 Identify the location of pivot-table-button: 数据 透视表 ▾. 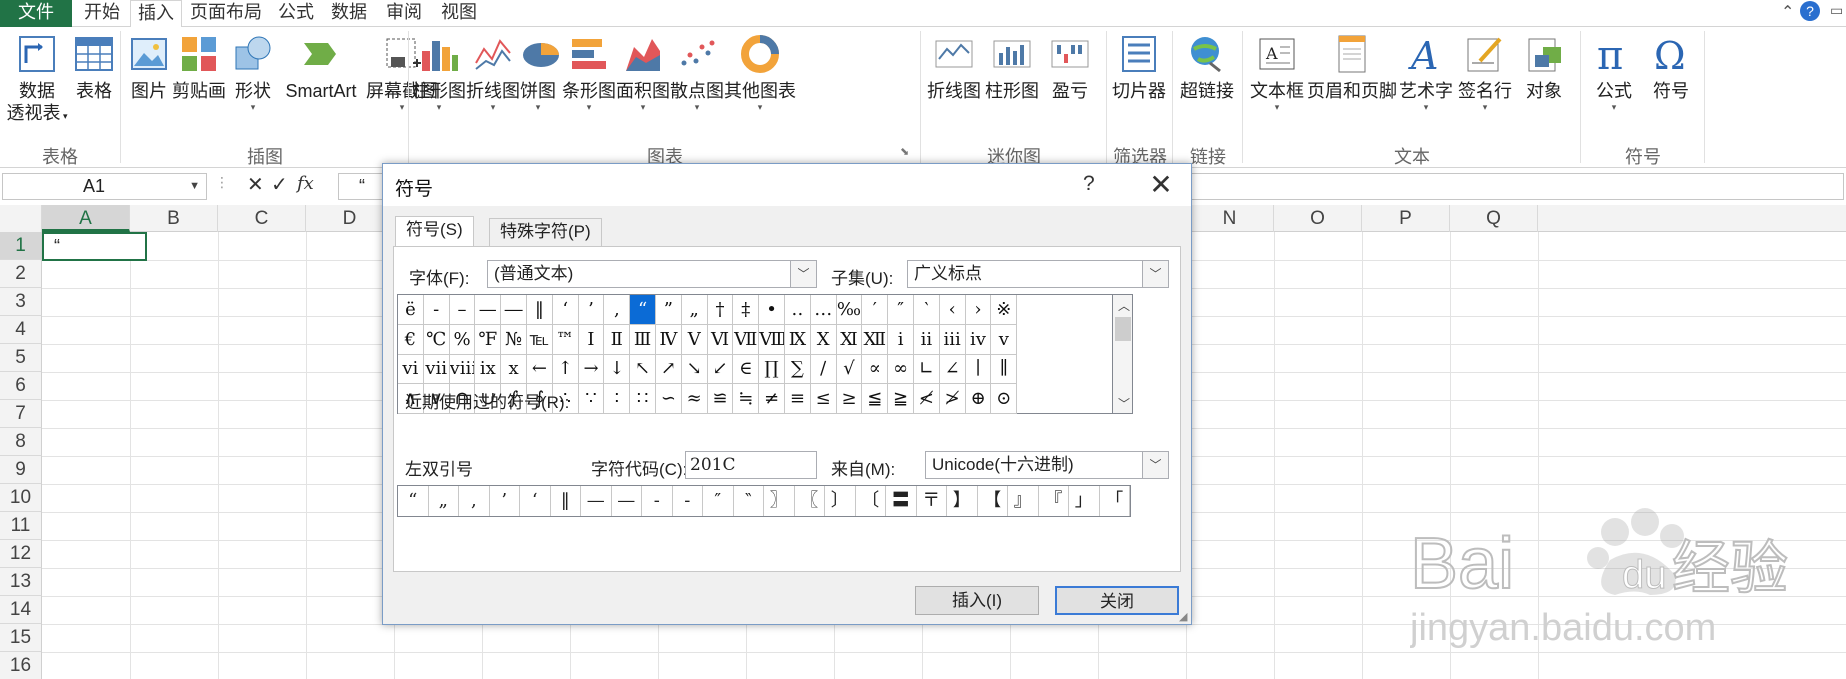
(37, 80).